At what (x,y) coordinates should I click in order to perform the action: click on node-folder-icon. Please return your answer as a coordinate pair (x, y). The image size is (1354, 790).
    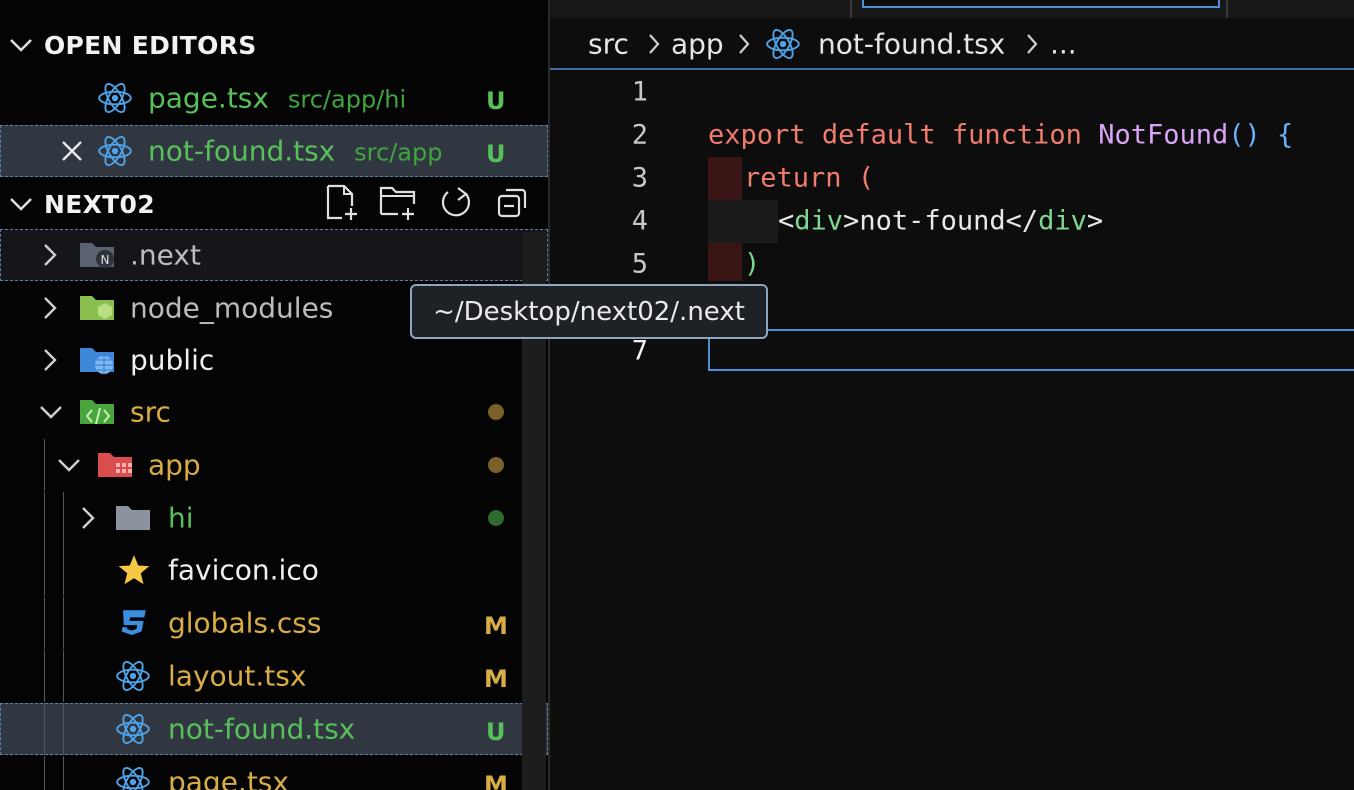
    Looking at the image, I should click on (97, 308).